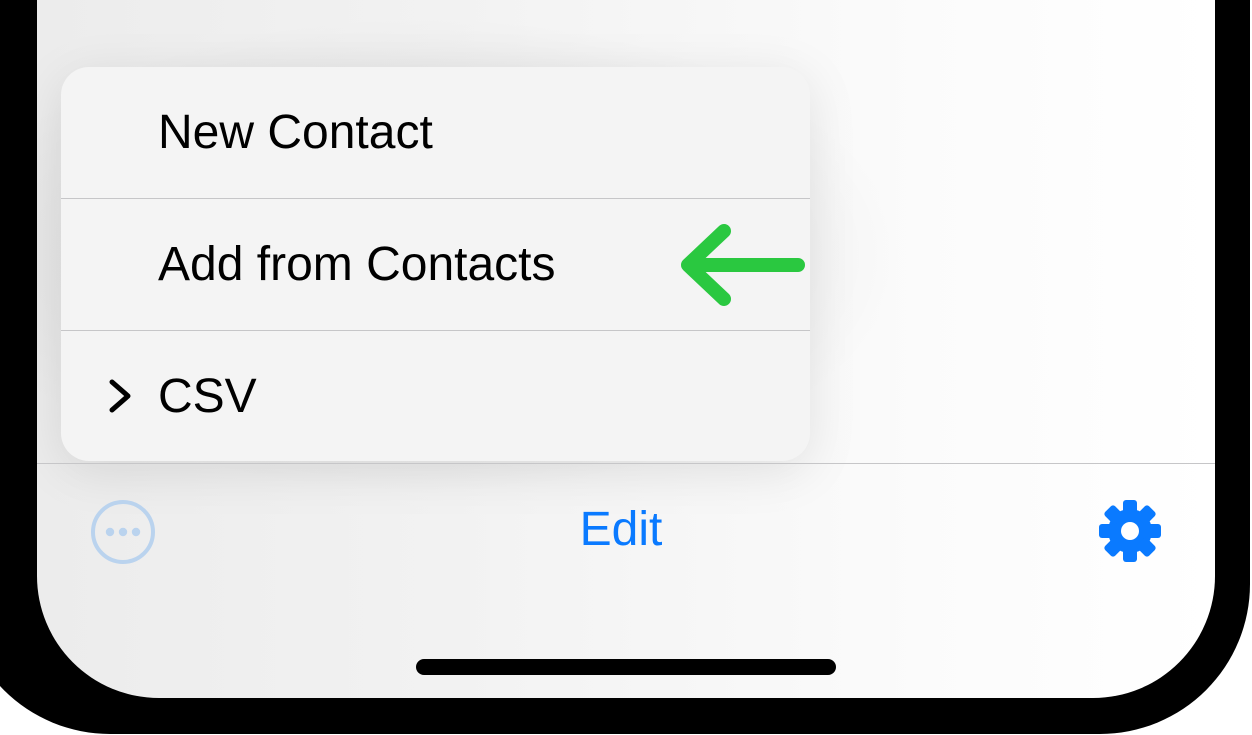 The height and width of the screenshot is (735, 1252). Describe the element at coordinates (207, 396) in the screenshot. I see `menu-item-label: CSV` at that location.